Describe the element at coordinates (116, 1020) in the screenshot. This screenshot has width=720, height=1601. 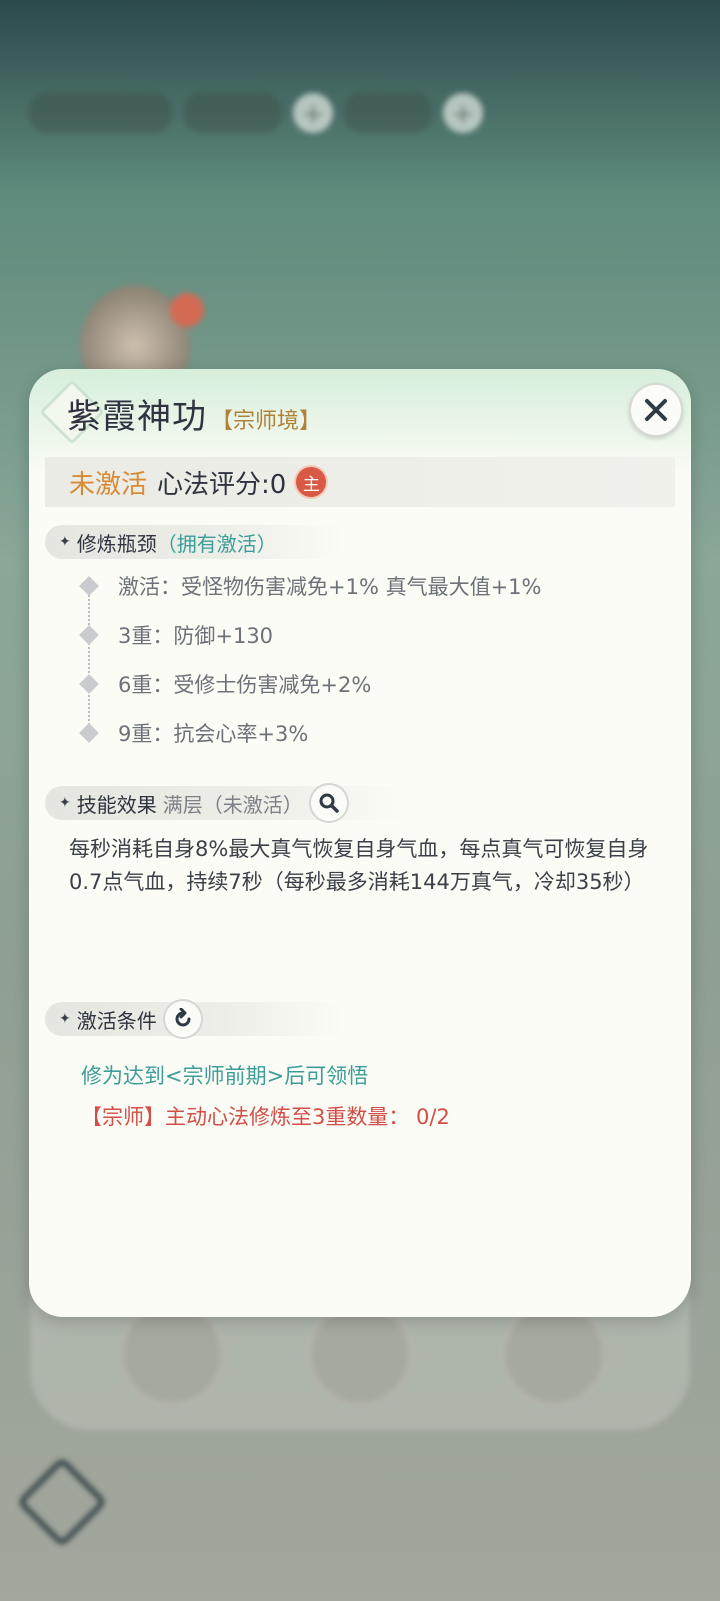
I see `section-conditions-label: 激活条件` at that location.